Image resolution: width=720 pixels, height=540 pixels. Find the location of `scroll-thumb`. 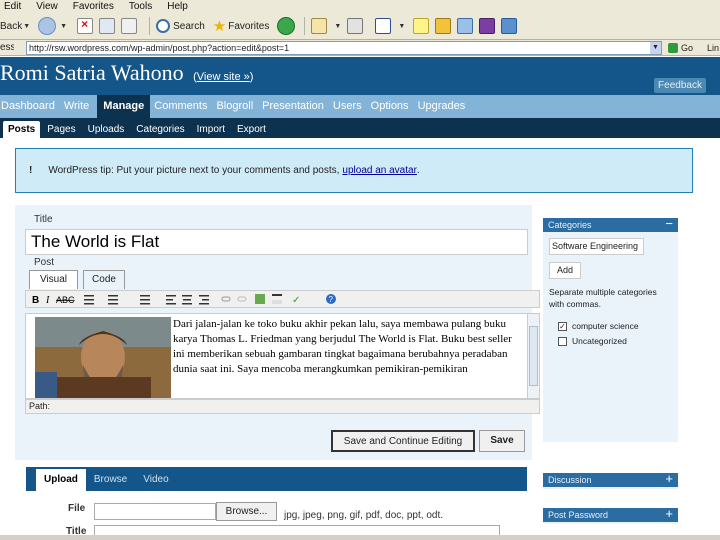

scroll-thumb is located at coordinates (533, 356).